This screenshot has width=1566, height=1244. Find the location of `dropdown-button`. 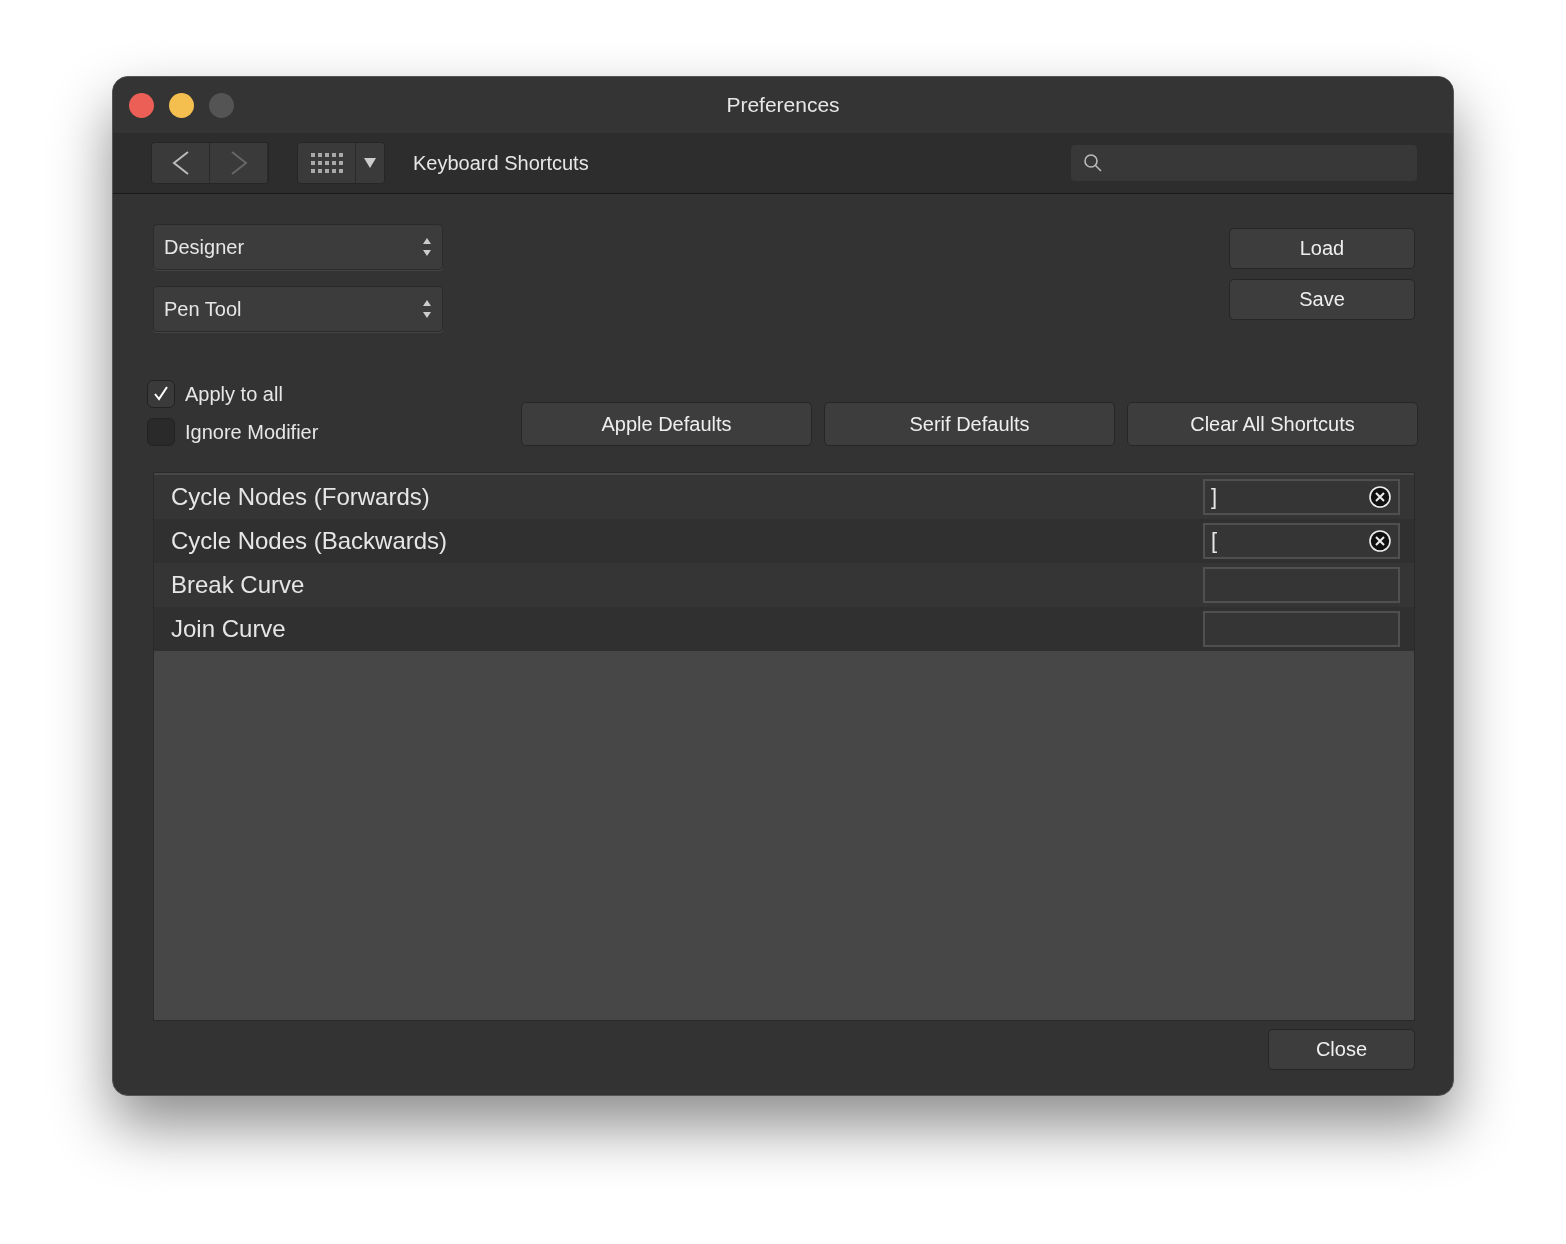

dropdown-button is located at coordinates (370, 163).